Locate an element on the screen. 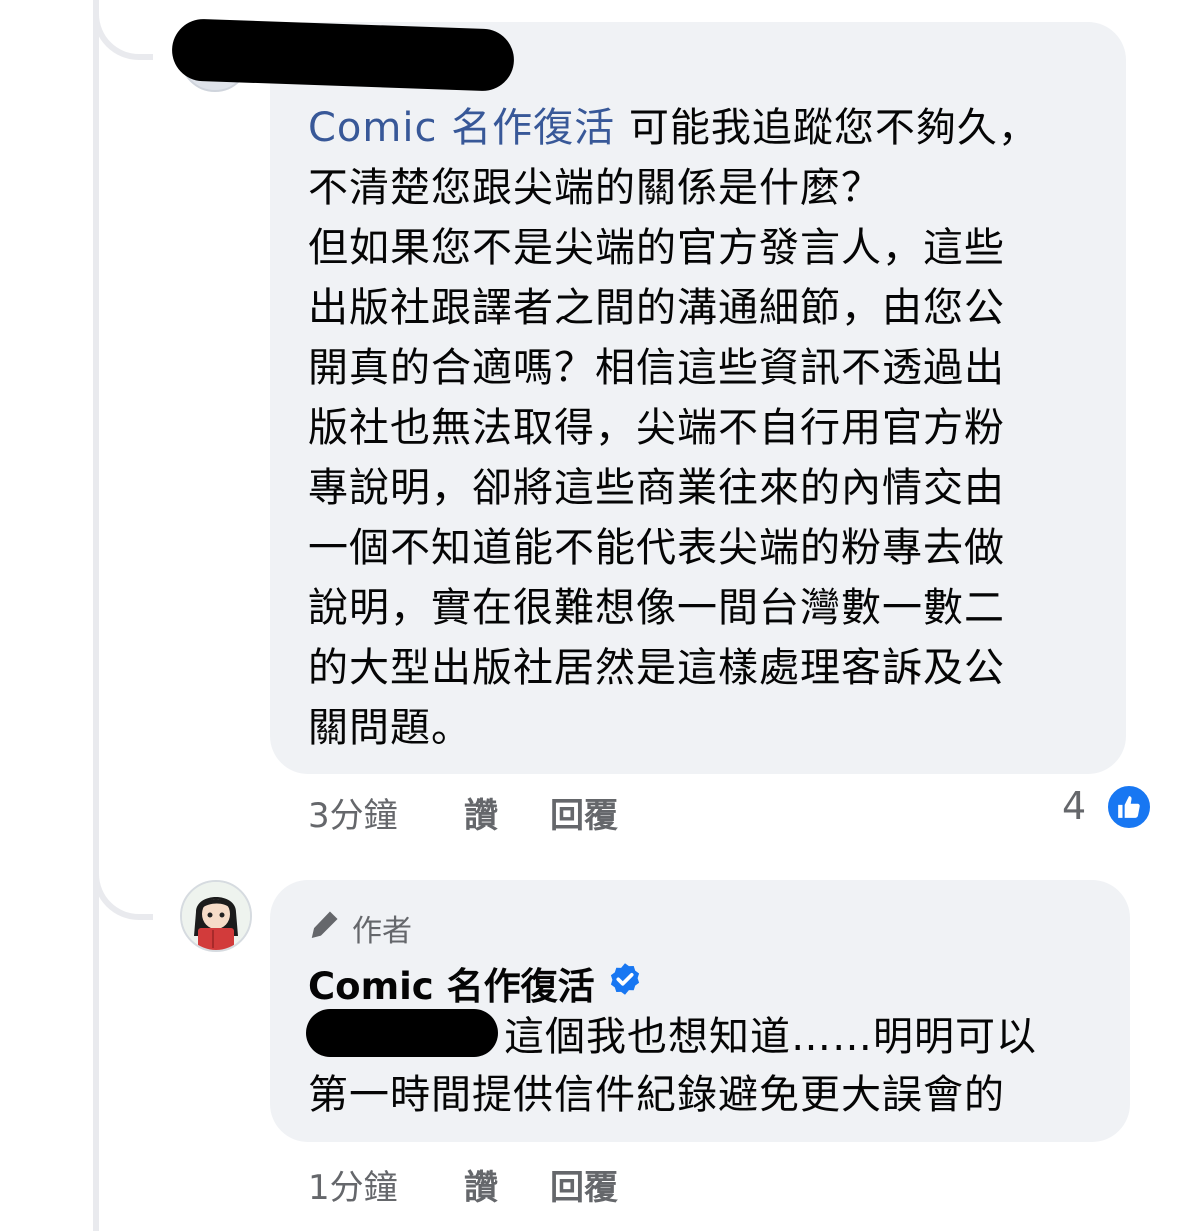 The height and width of the screenshot is (1231, 1179). timestamp: 3分鐘 is located at coordinates (386, 812).